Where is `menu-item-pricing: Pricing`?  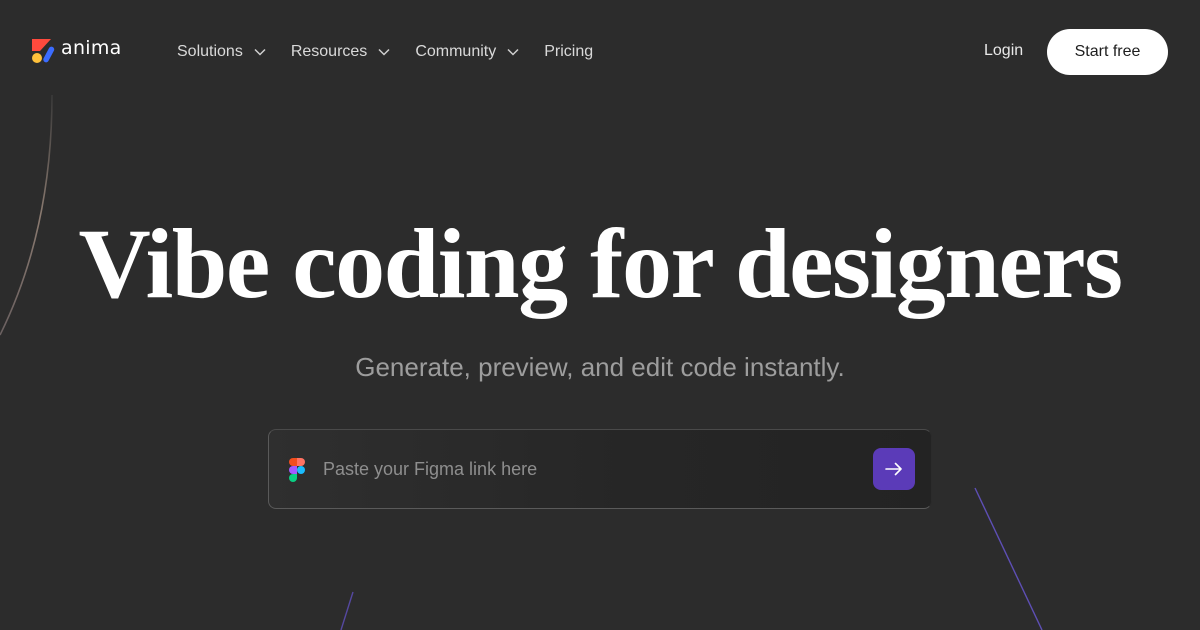 menu-item-pricing: Pricing is located at coordinates (568, 52).